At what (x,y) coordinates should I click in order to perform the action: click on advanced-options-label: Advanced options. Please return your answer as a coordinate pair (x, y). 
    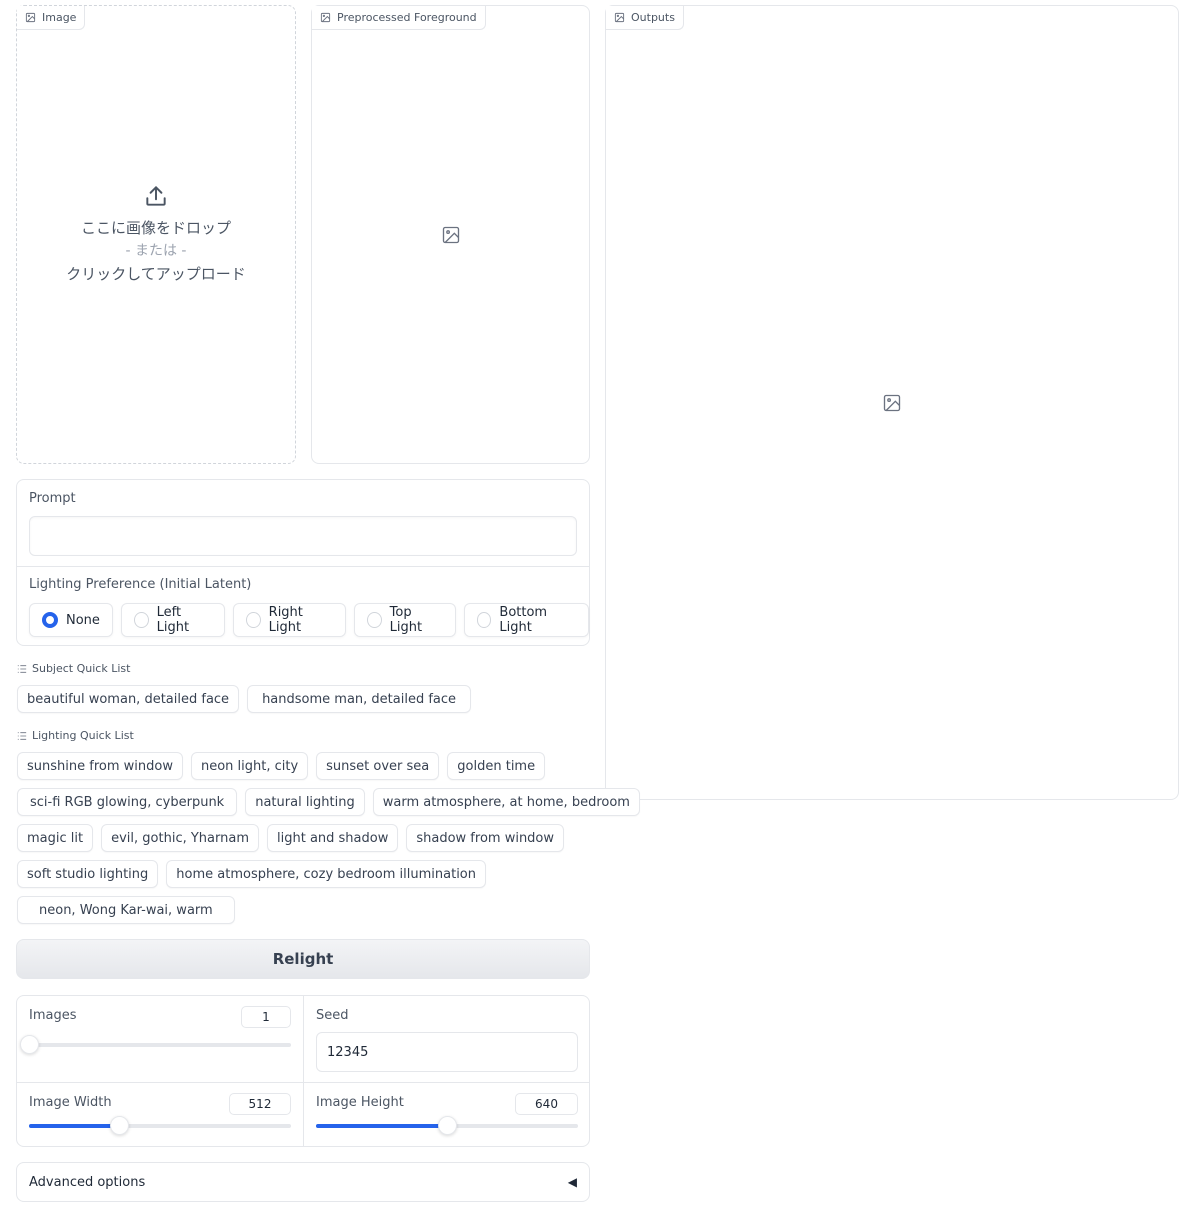
    Looking at the image, I should click on (87, 1182).